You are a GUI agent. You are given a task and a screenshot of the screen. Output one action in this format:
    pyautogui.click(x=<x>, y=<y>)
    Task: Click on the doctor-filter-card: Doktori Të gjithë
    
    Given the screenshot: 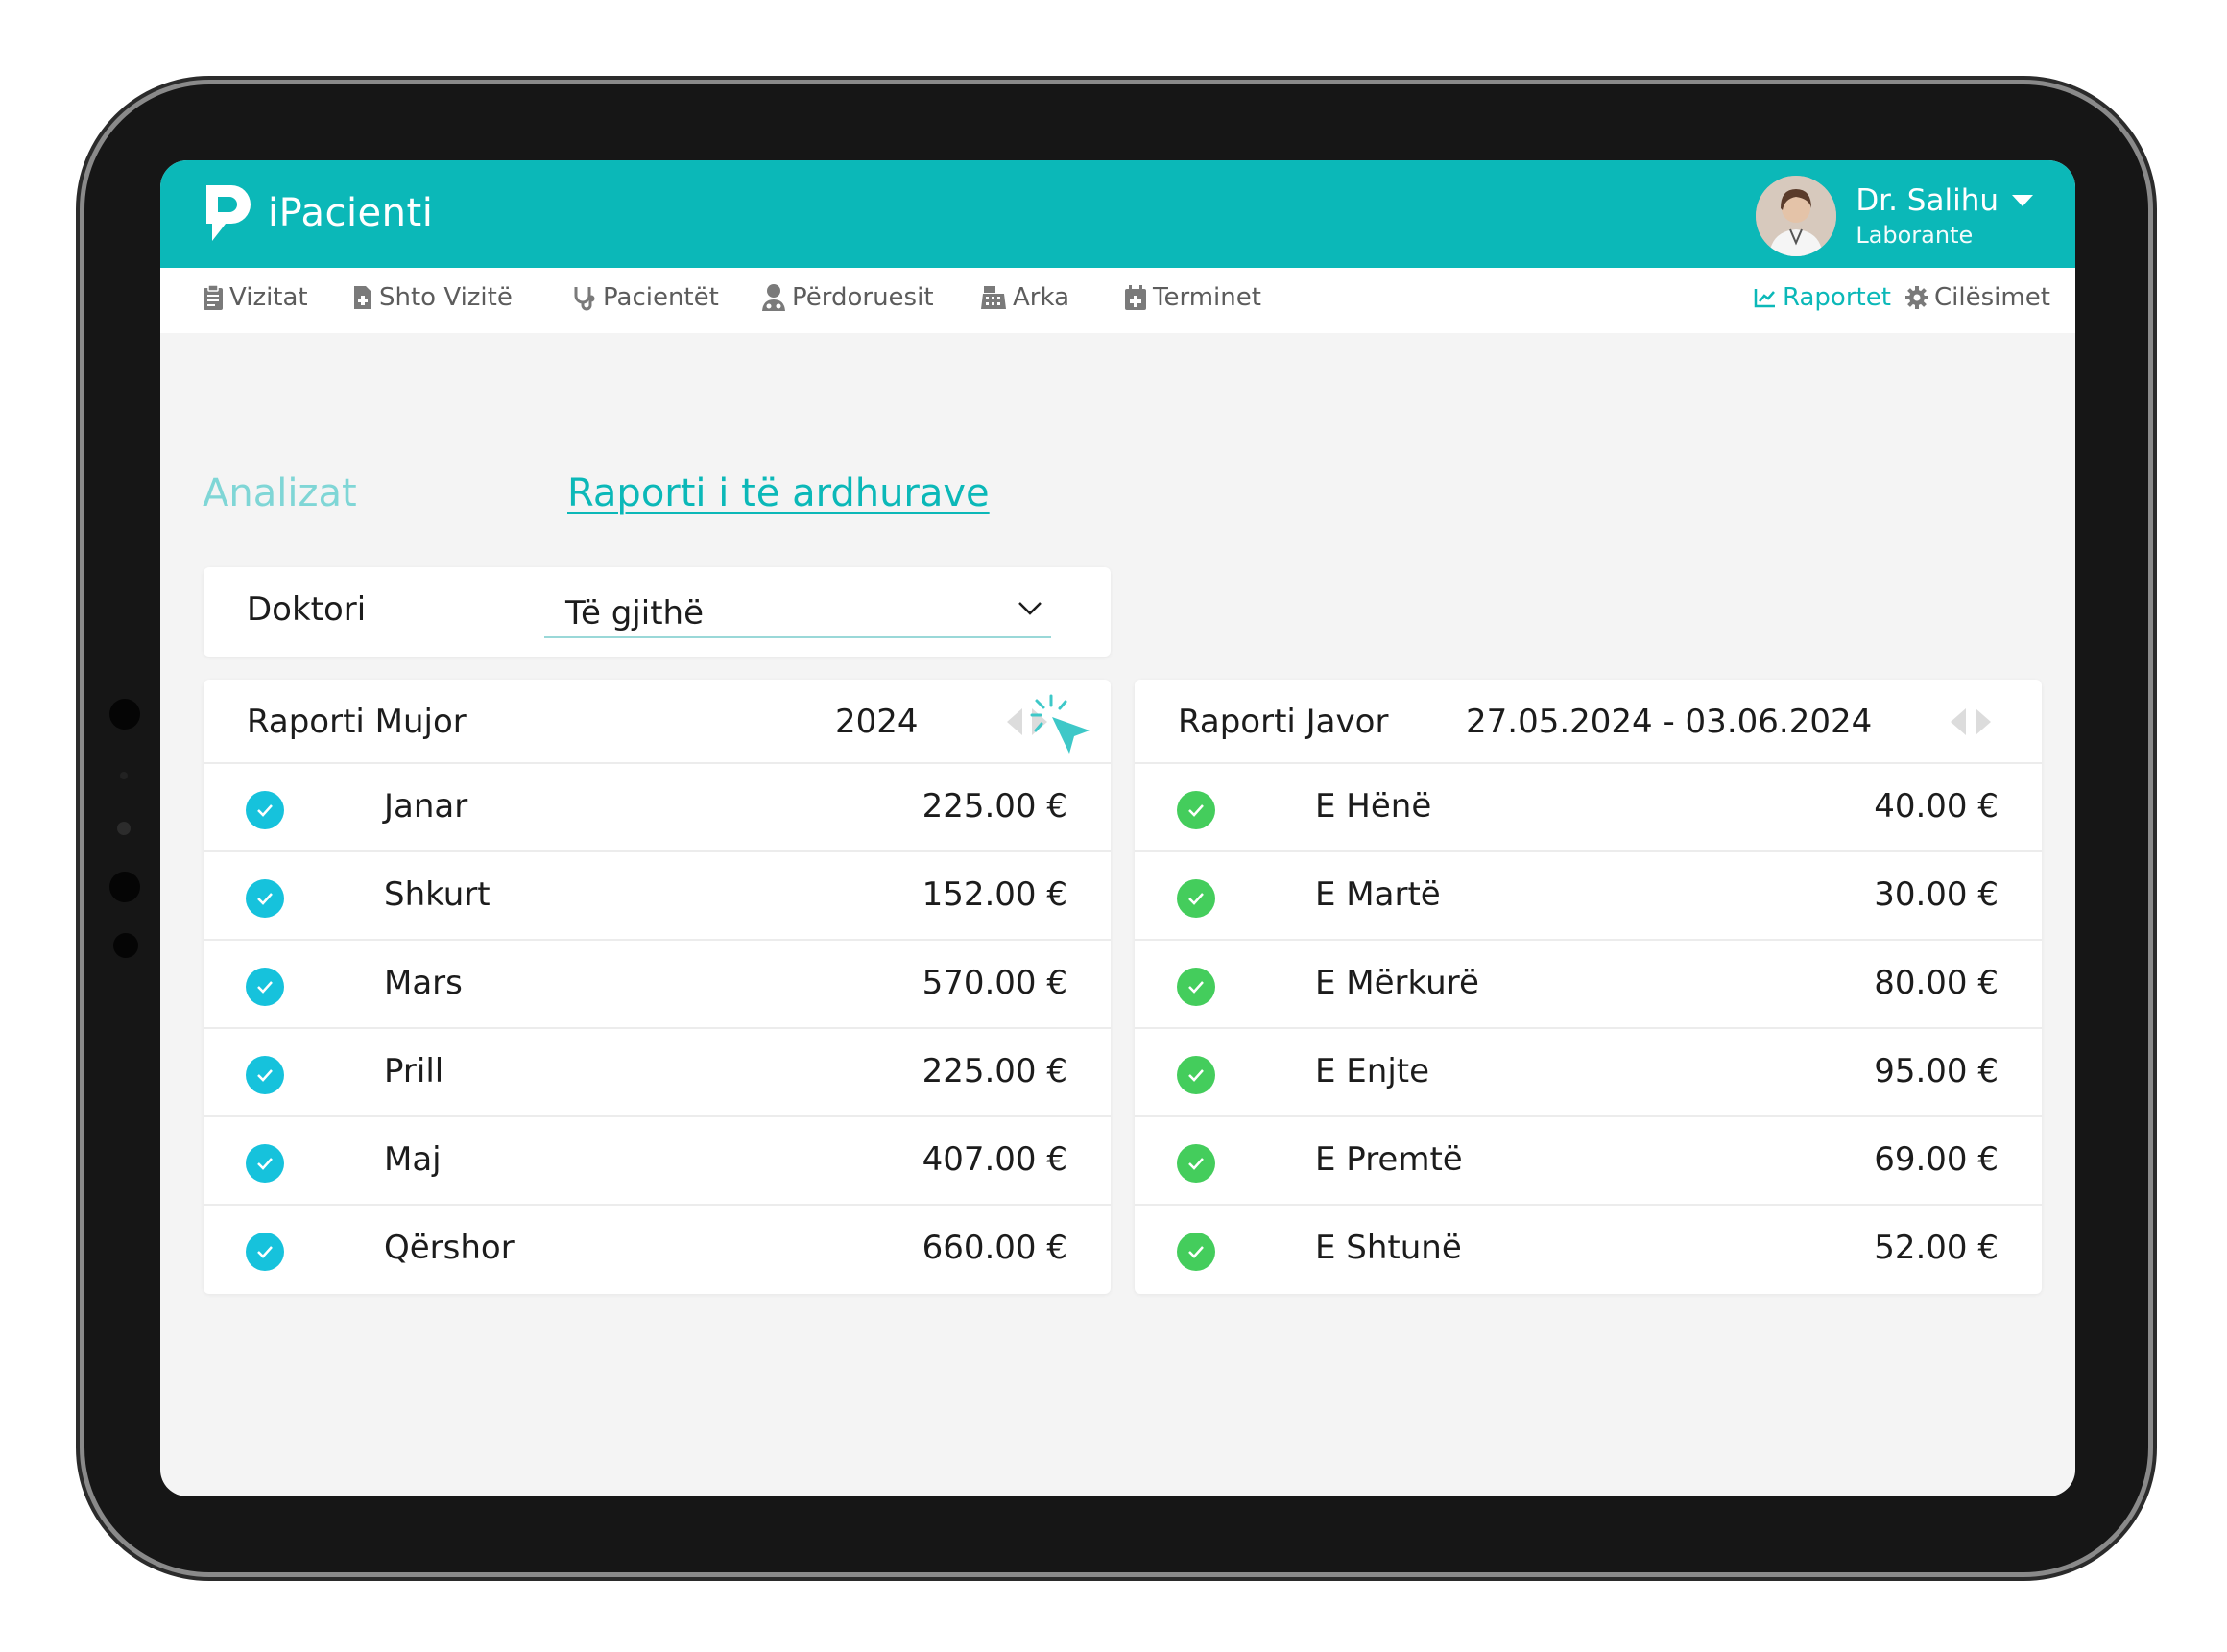 What is the action you would take?
    pyautogui.click(x=658, y=612)
    